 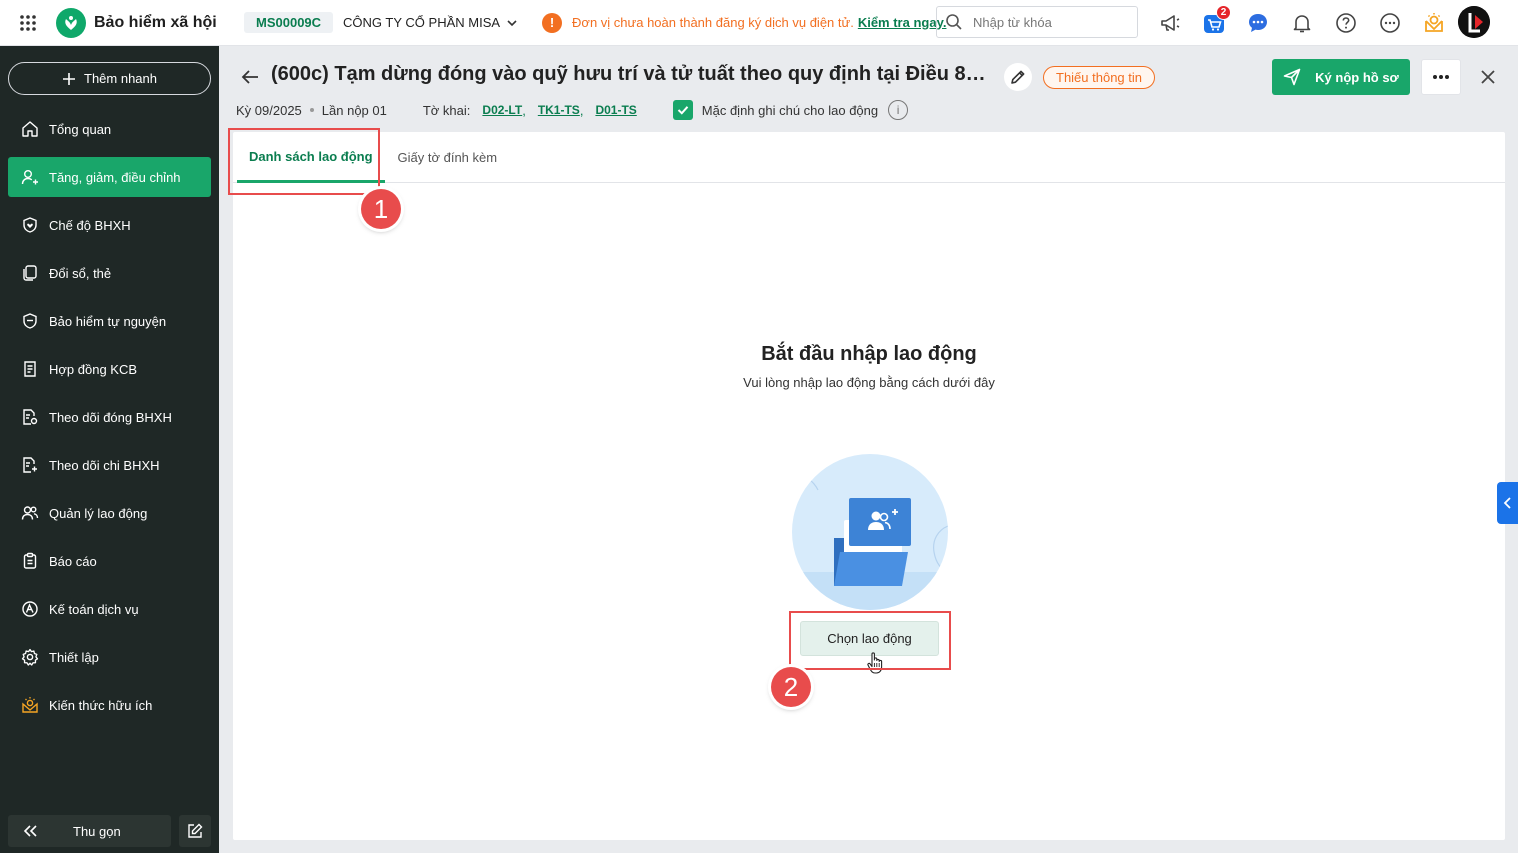 What do you see at coordinates (870, 532) in the screenshot?
I see `folder-users-illustration` at bounding box center [870, 532].